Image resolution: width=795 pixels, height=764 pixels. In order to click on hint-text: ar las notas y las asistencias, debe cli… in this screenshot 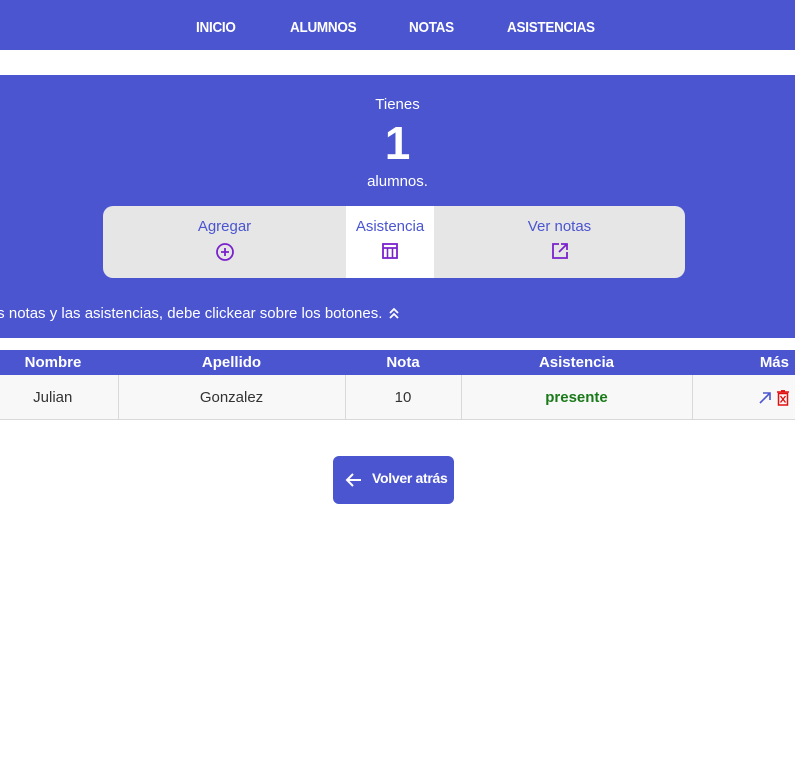, I will do `click(191, 313)`.